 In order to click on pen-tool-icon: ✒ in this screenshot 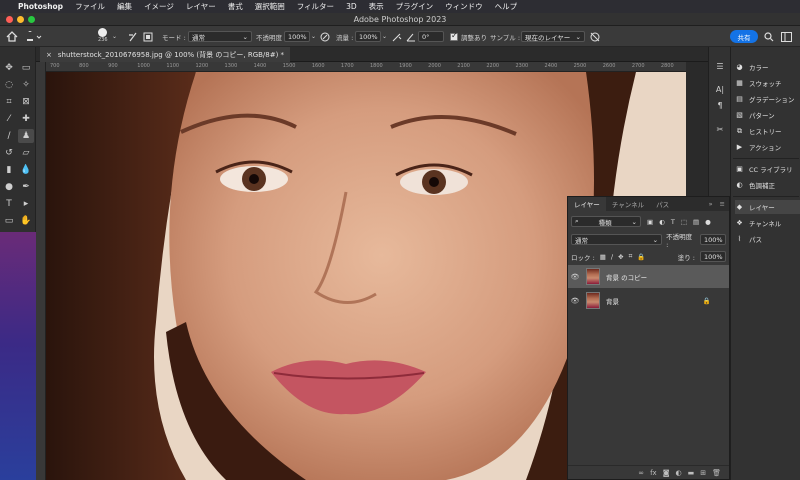, I will do `click(26, 187)`.